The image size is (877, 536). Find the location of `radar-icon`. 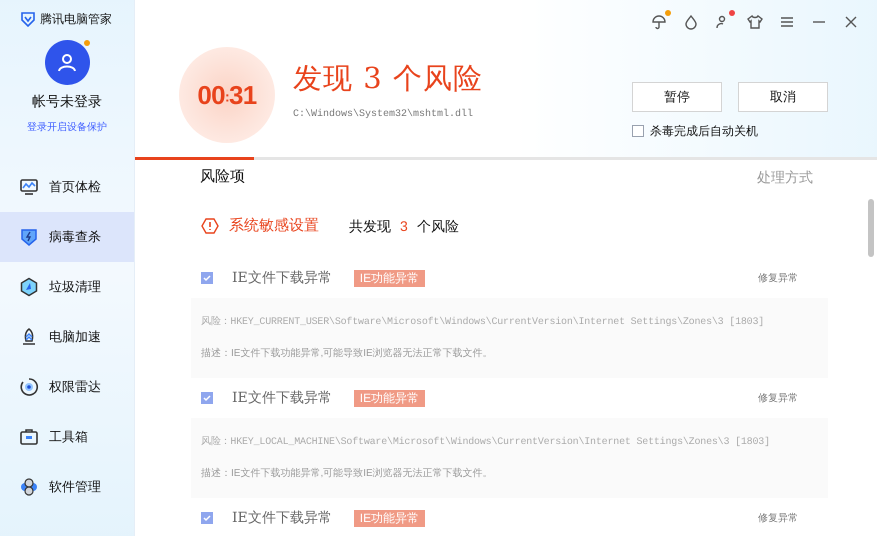

radar-icon is located at coordinates (29, 387).